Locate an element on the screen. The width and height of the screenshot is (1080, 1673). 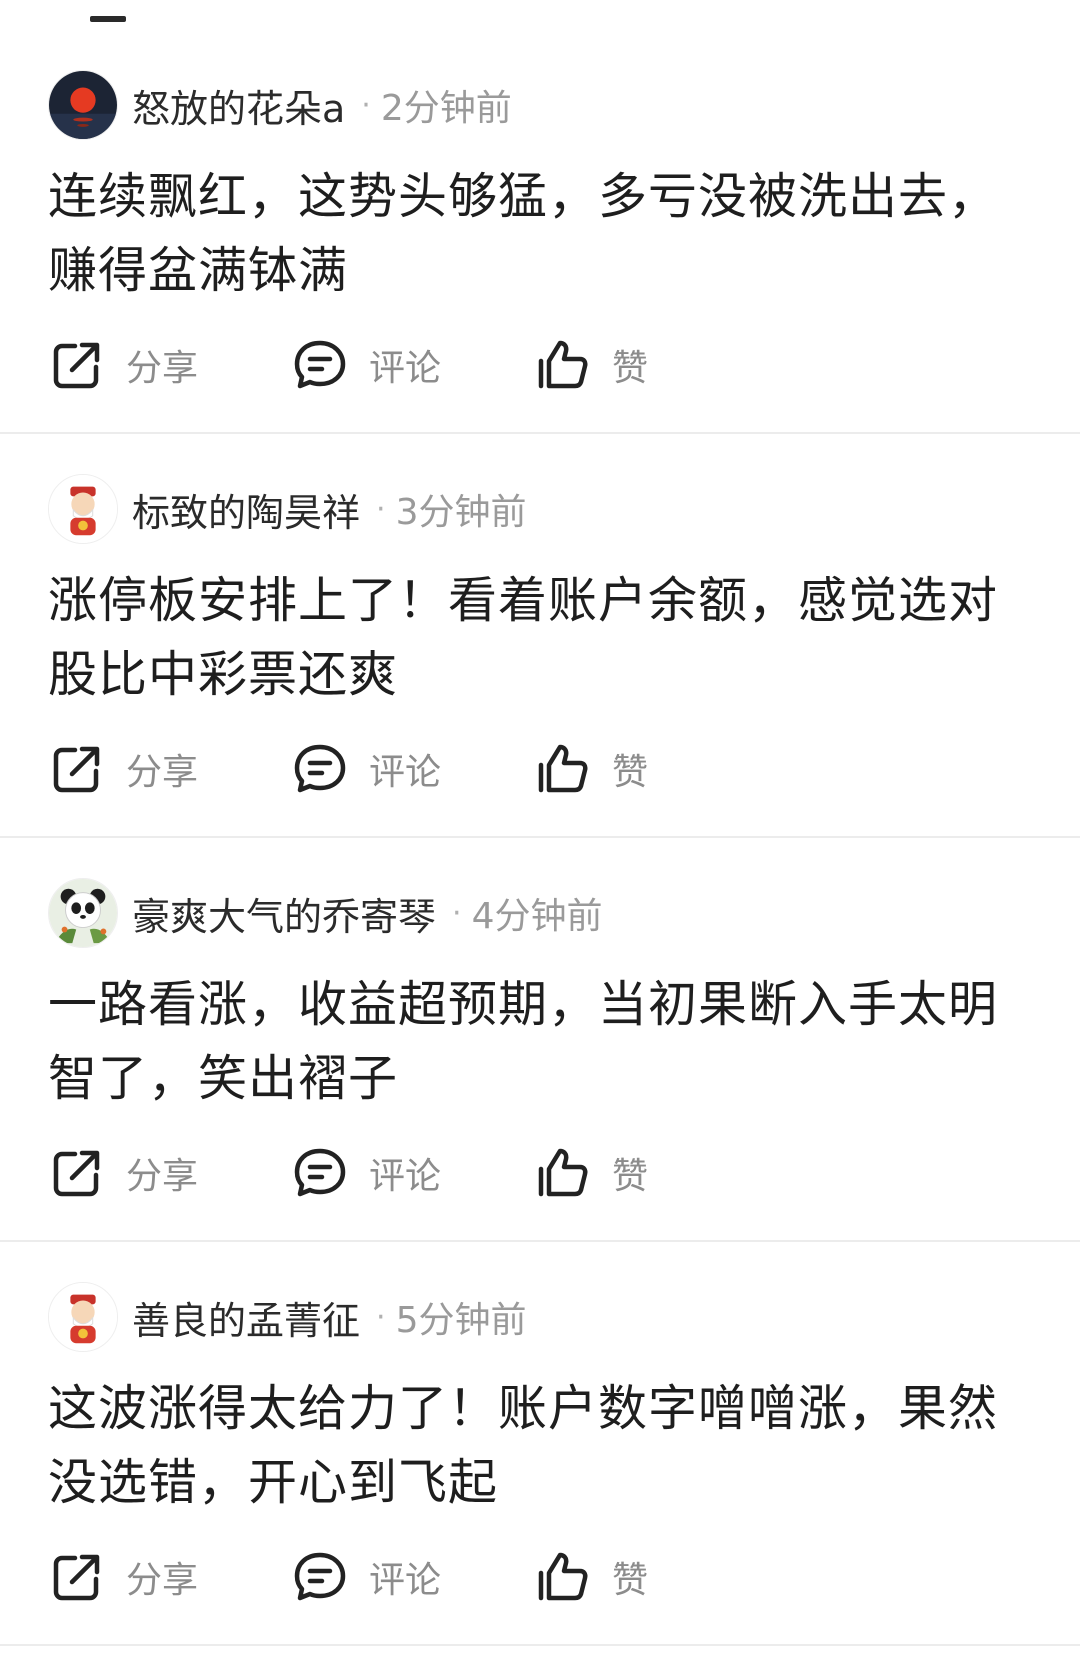
comment-header: 豪爽大气的乔寄琴 · 4分钟前 is located at coordinates (325, 913).